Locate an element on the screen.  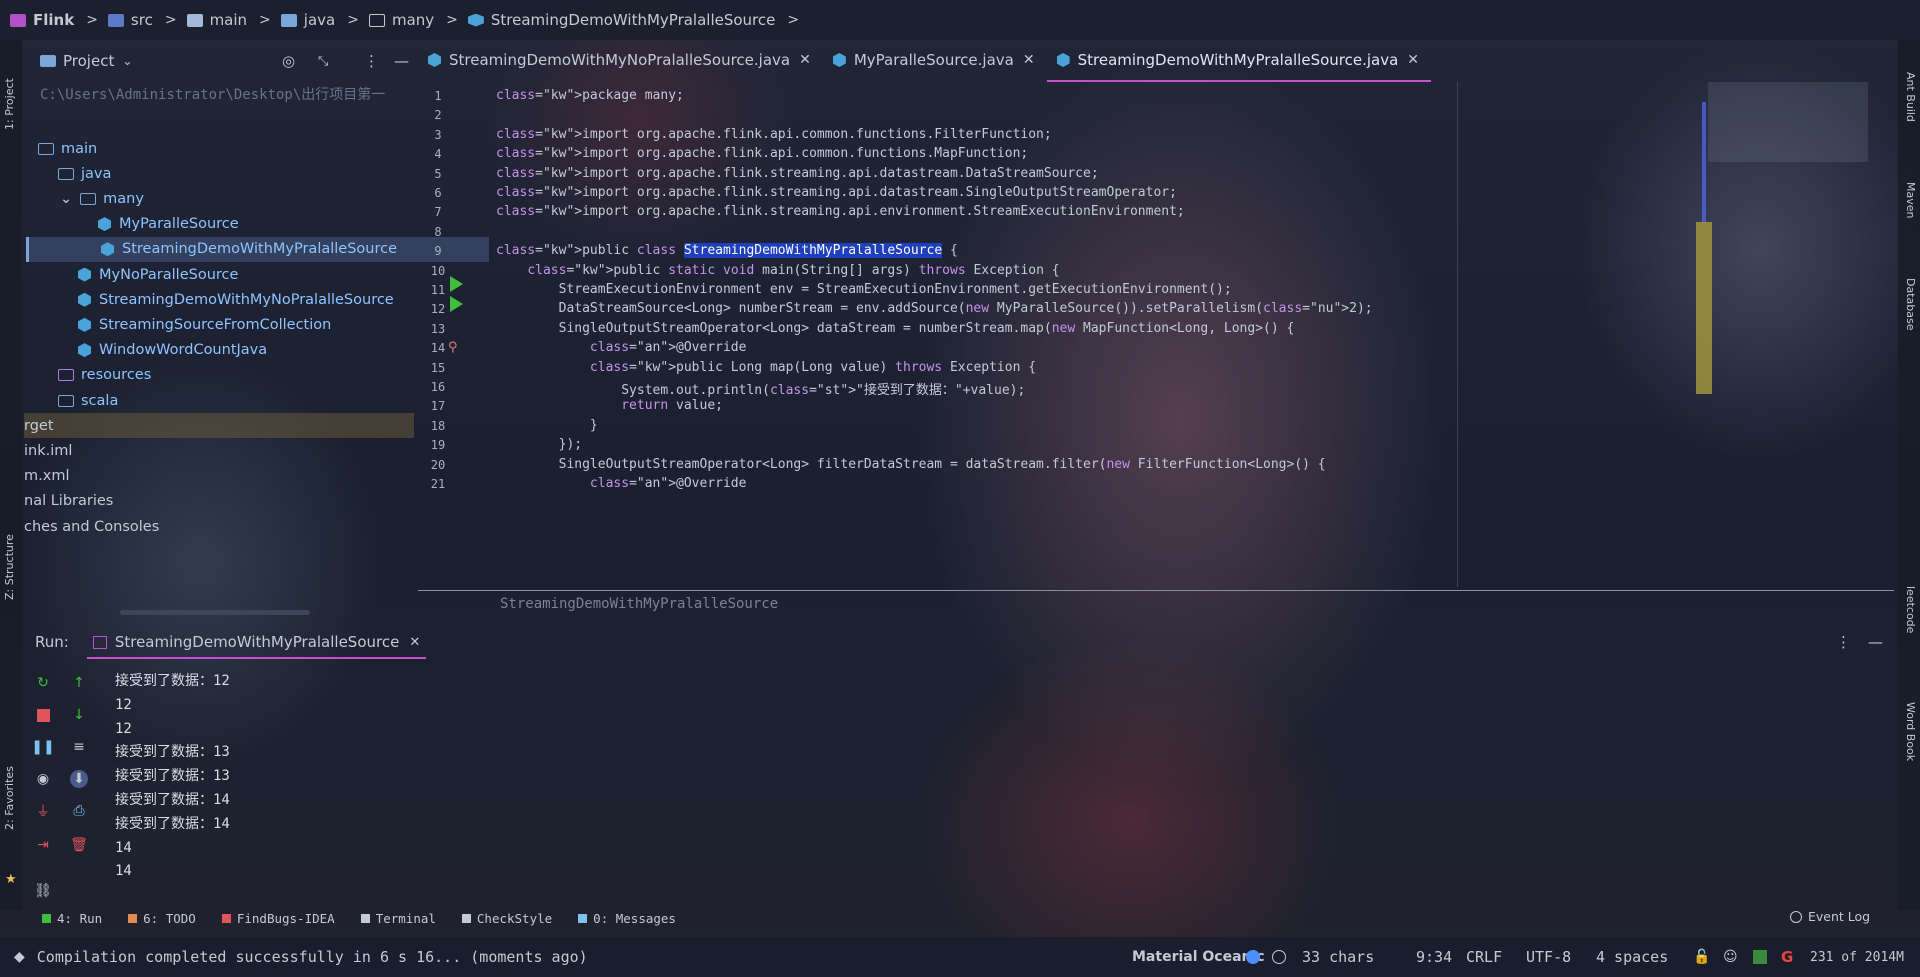
leetcode-tool-tab: leetcode is located at coordinates (1910, 609).